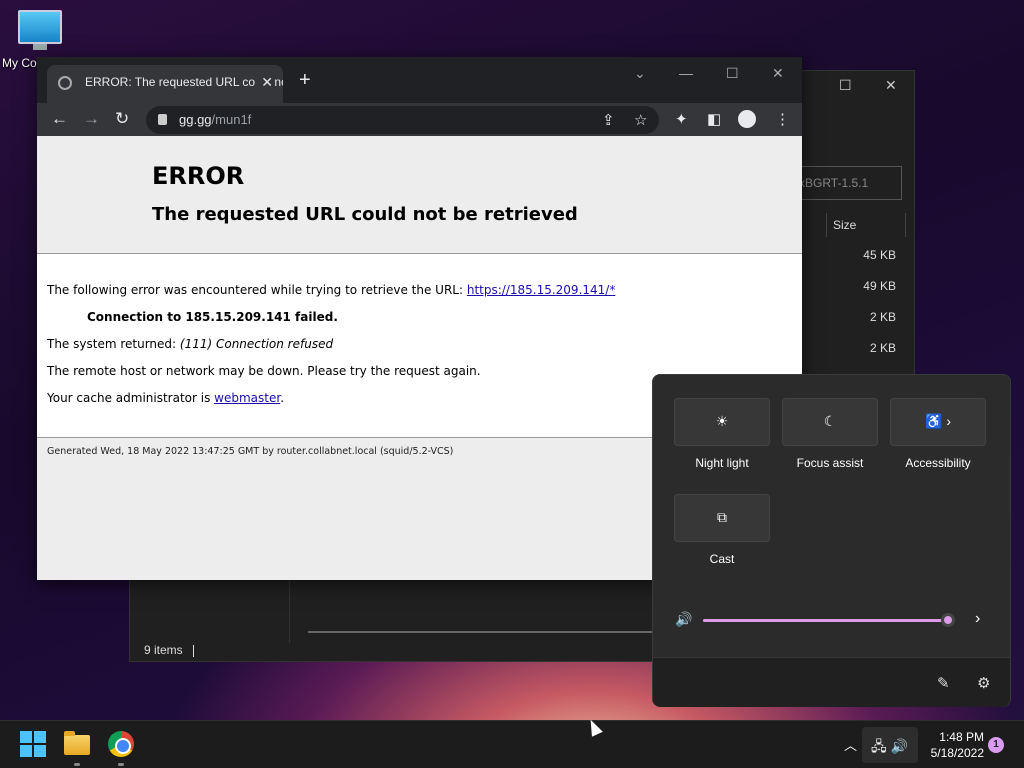  I want to click on minimize-button: —, so click(686, 73).